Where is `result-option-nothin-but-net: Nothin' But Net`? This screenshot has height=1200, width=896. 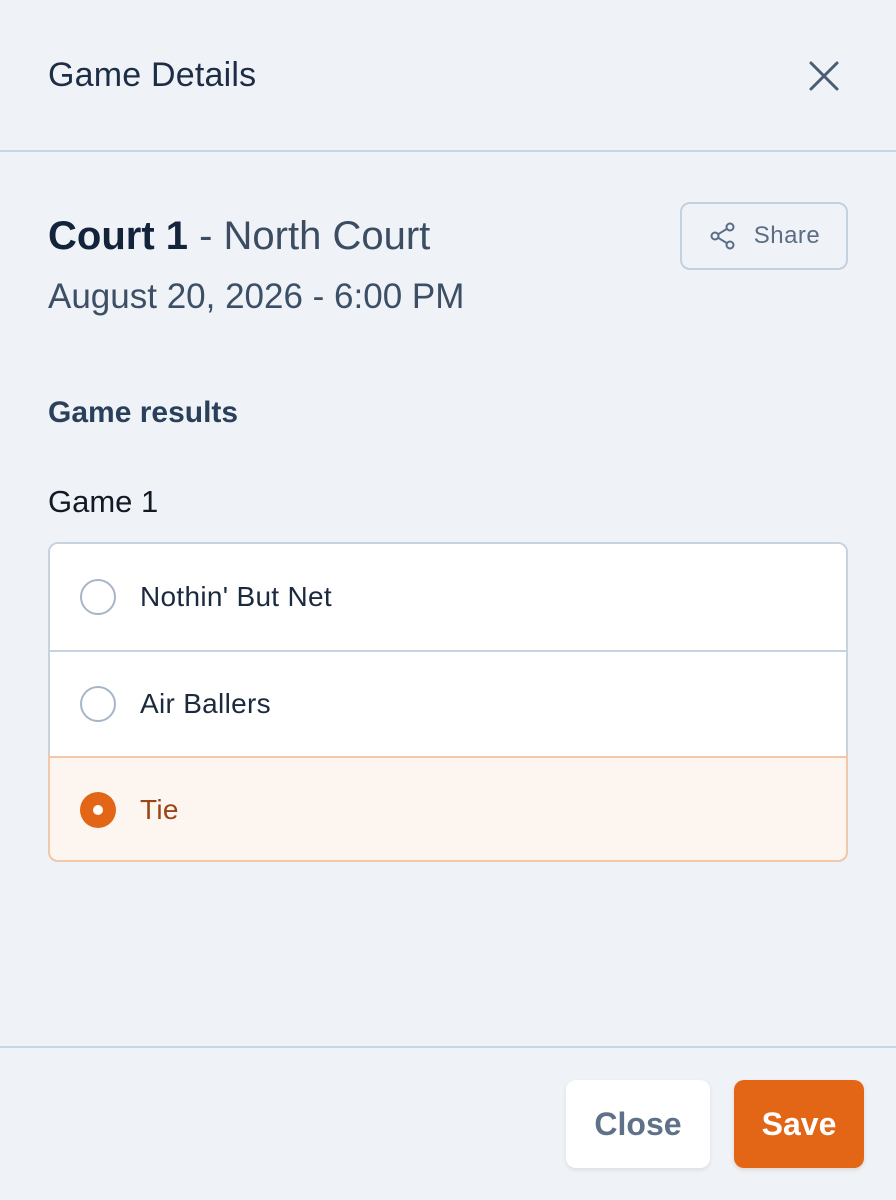
result-option-nothin-but-net: Nothin' But Net is located at coordinates (448, 597).